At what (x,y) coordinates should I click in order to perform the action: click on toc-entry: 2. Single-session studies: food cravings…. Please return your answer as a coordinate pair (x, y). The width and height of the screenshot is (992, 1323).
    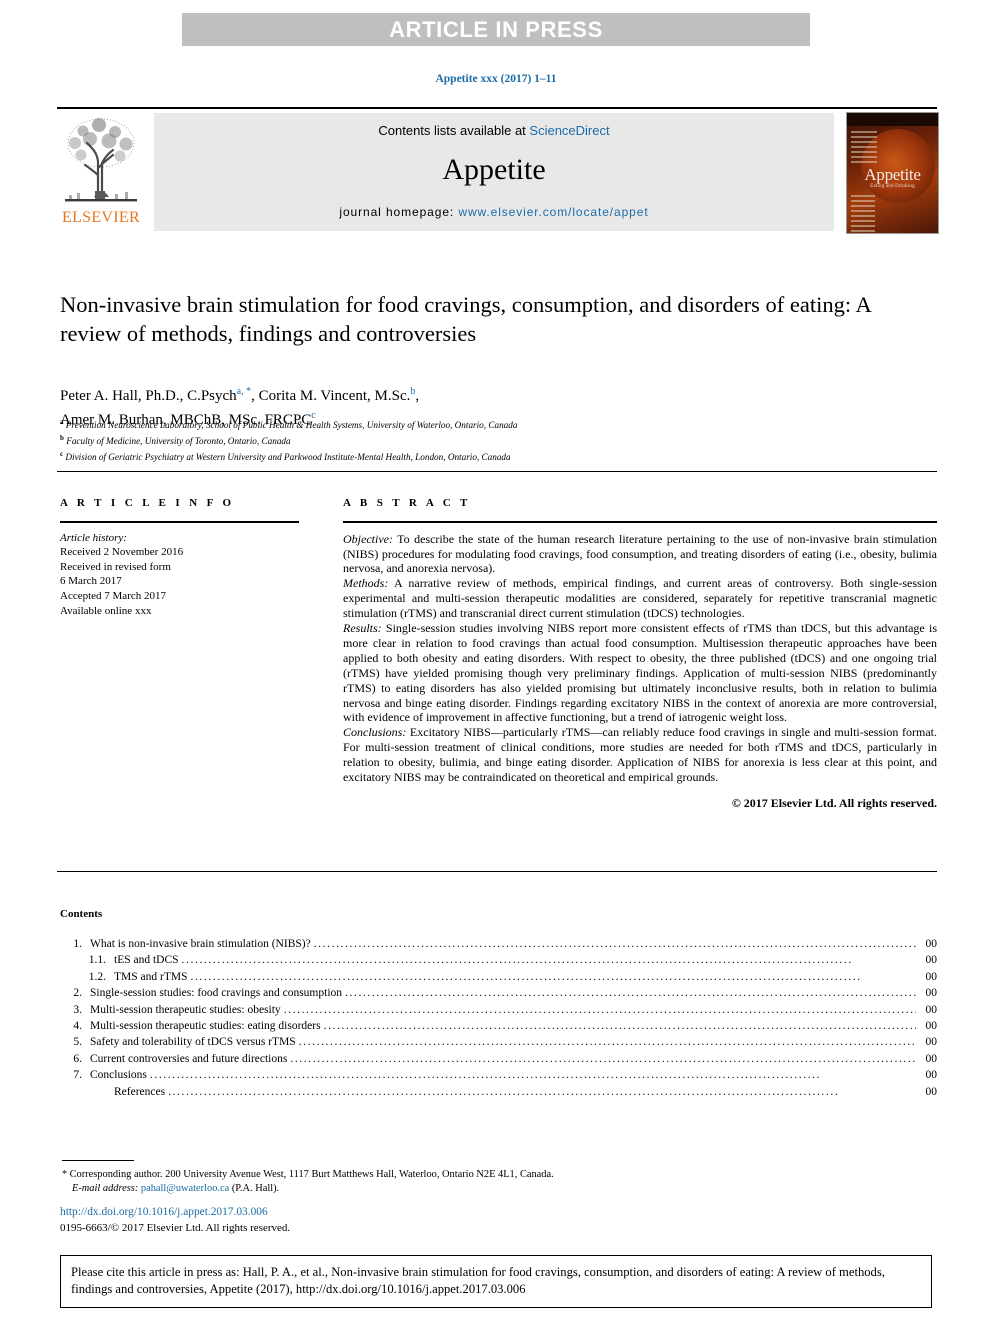
    Looking at the image, I should click on (498, 995).